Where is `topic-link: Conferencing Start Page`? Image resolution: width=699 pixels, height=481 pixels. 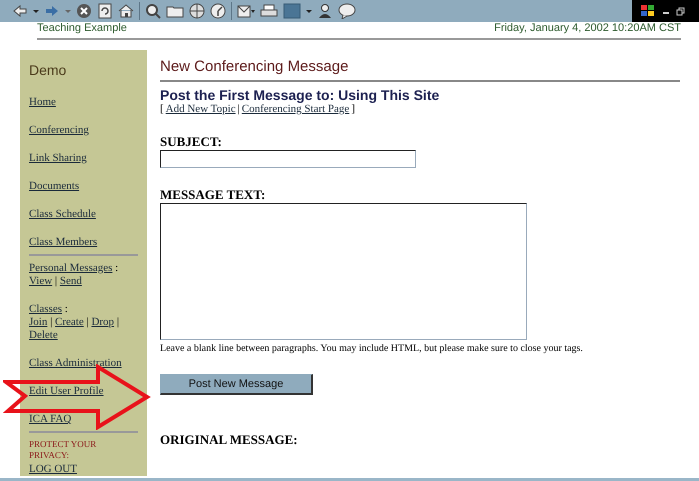 topic-link: Conferencing Start Page is located at coordinates (296, 109).